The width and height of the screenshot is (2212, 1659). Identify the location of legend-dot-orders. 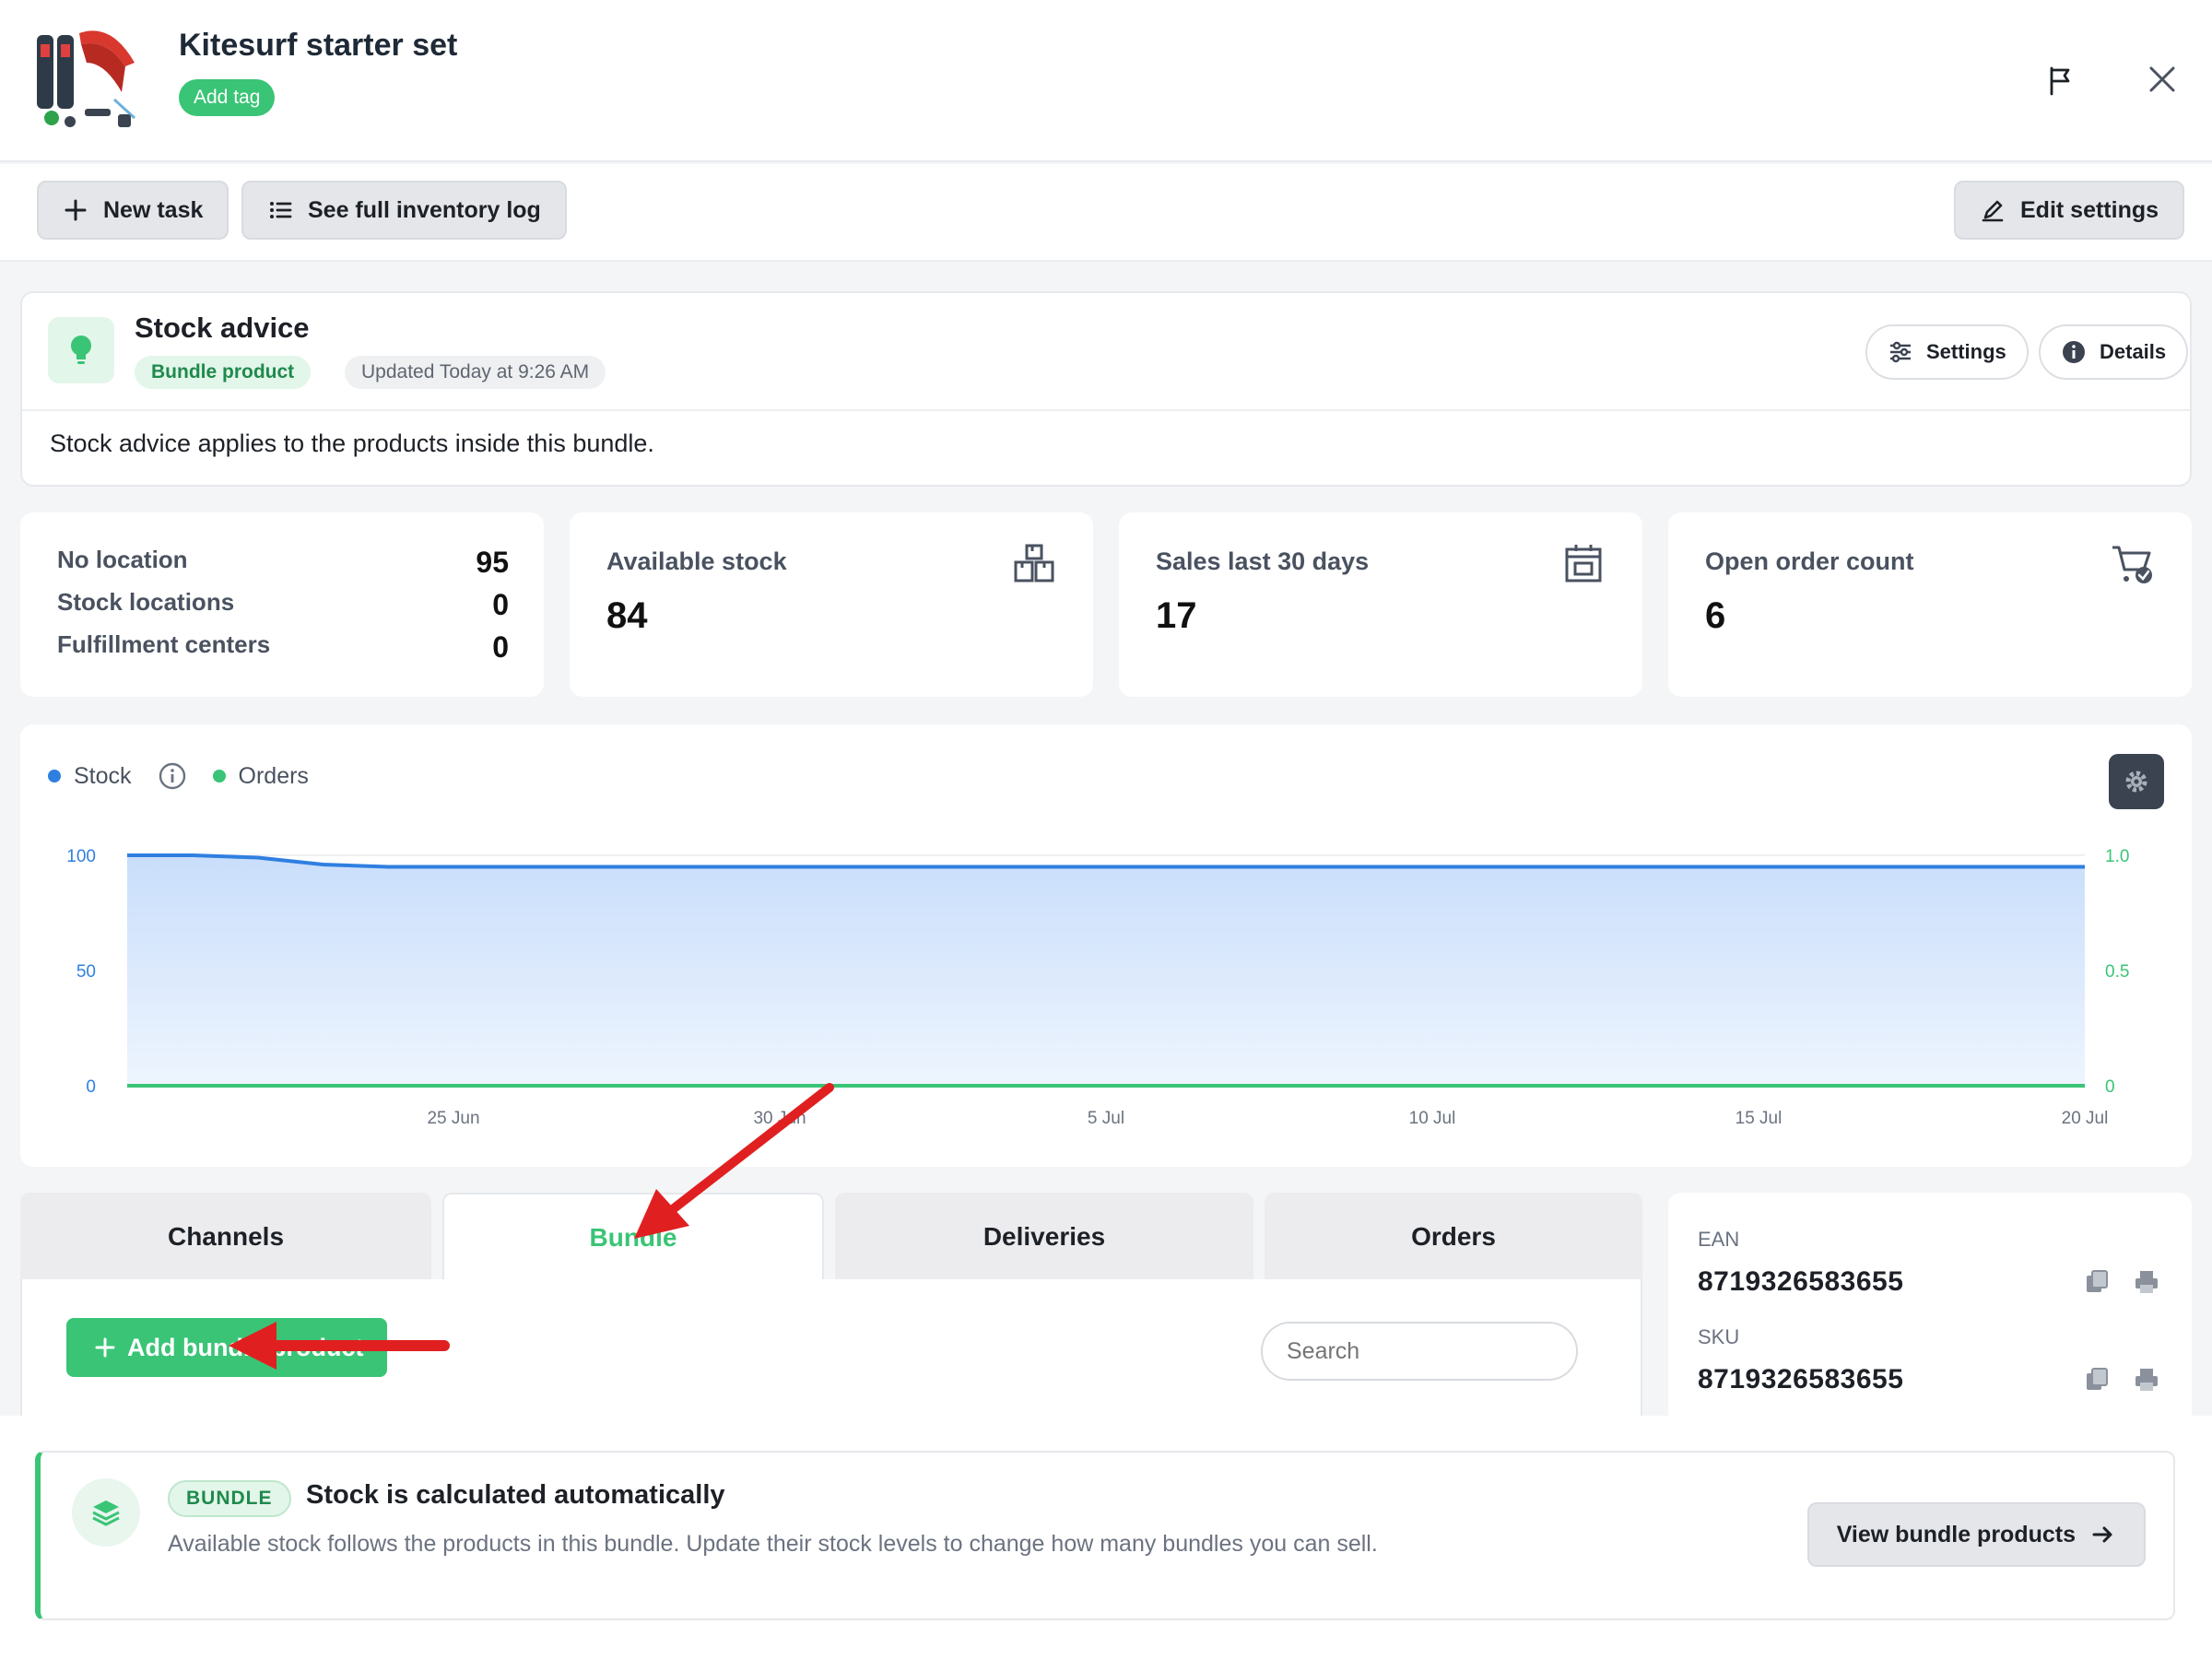
(219, 776).